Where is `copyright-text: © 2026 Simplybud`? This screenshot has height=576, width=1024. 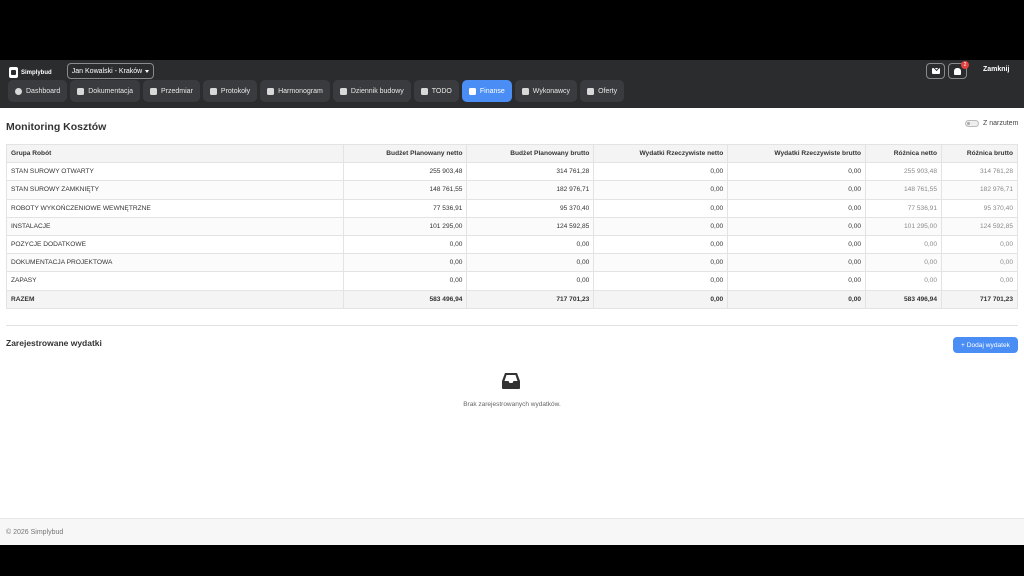 copyright-text: © 2026 Simplybud is located at coordinates (35, 532).